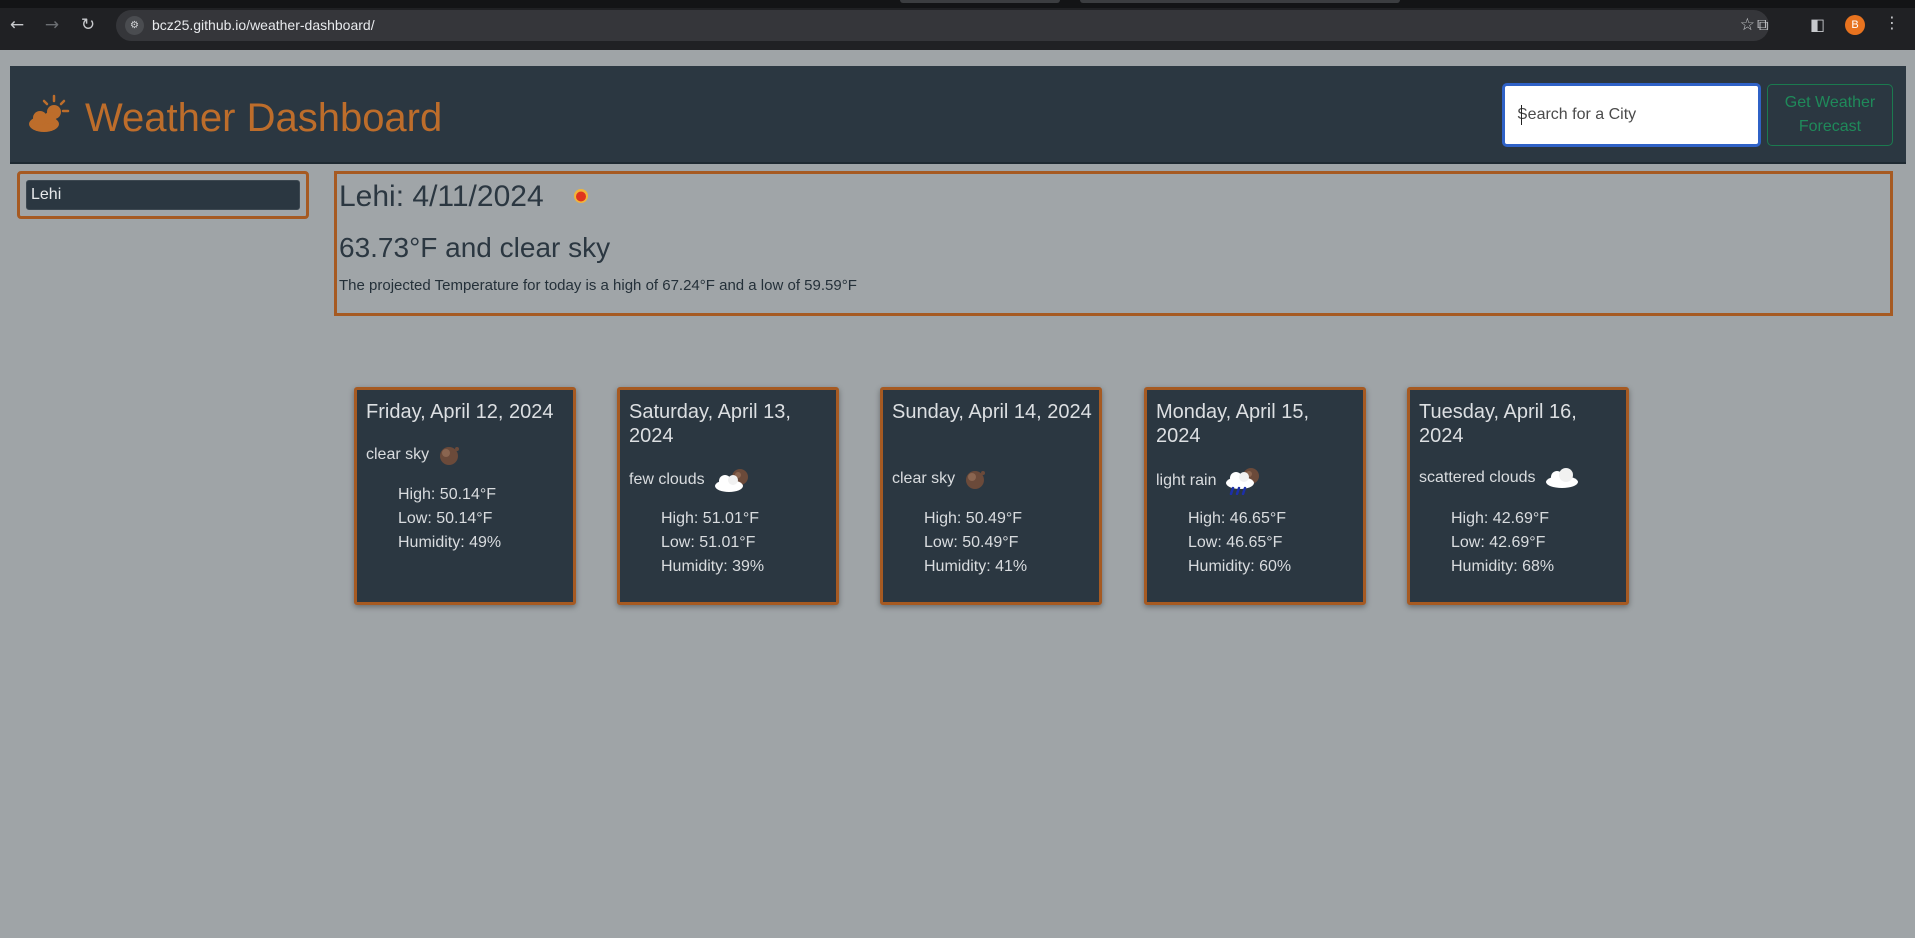  What do you see at coordinates (1747, 25) in the screenshot?
I see `bookmark-star-icon: ☆` at bounding box center [1747, 25].